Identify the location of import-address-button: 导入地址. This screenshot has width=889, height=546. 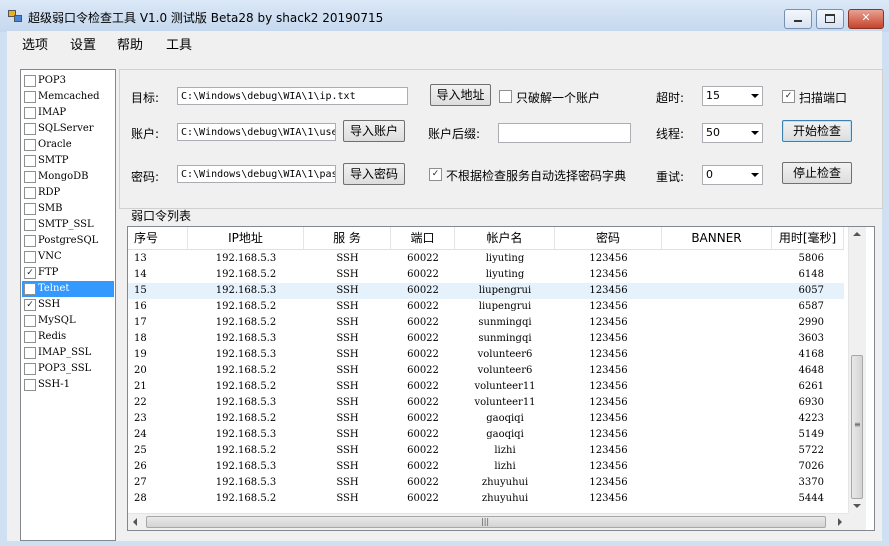
(460, 95).